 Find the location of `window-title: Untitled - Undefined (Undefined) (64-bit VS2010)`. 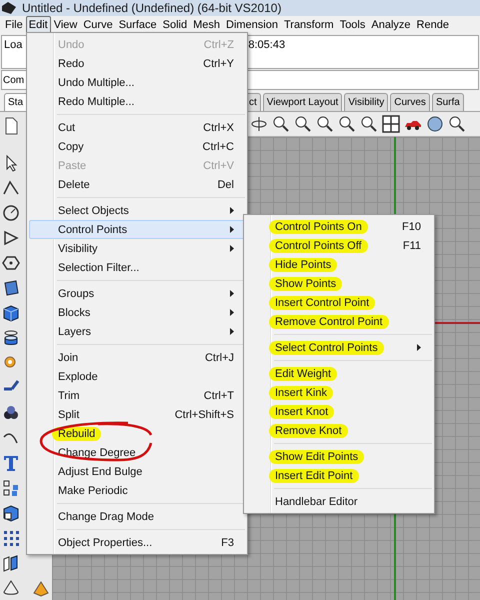

window-title: Untitled - Undefined (Undefined) (64-bit VS2010) is located at coordinates (152, 8).